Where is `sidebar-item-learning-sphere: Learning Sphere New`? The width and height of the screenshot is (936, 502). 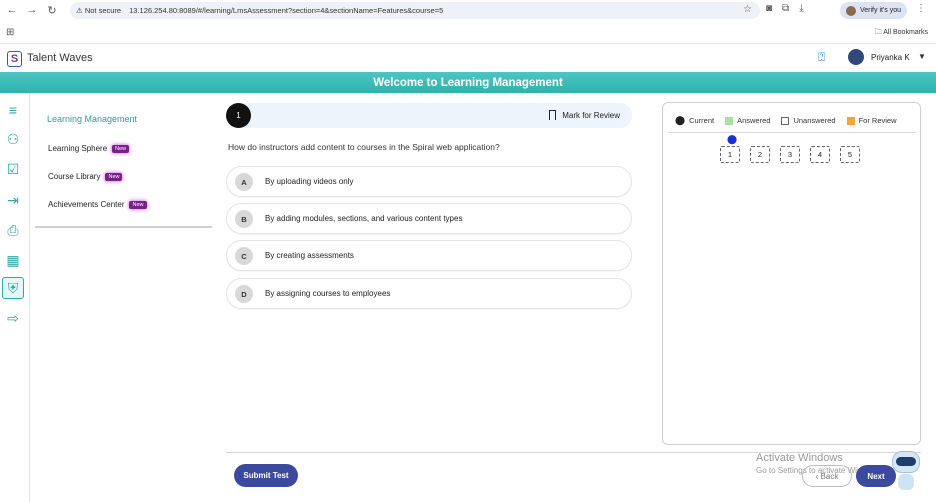 sidebar-item-learning-sphere: Learning Sphere New is located at coordinates (89, 148).